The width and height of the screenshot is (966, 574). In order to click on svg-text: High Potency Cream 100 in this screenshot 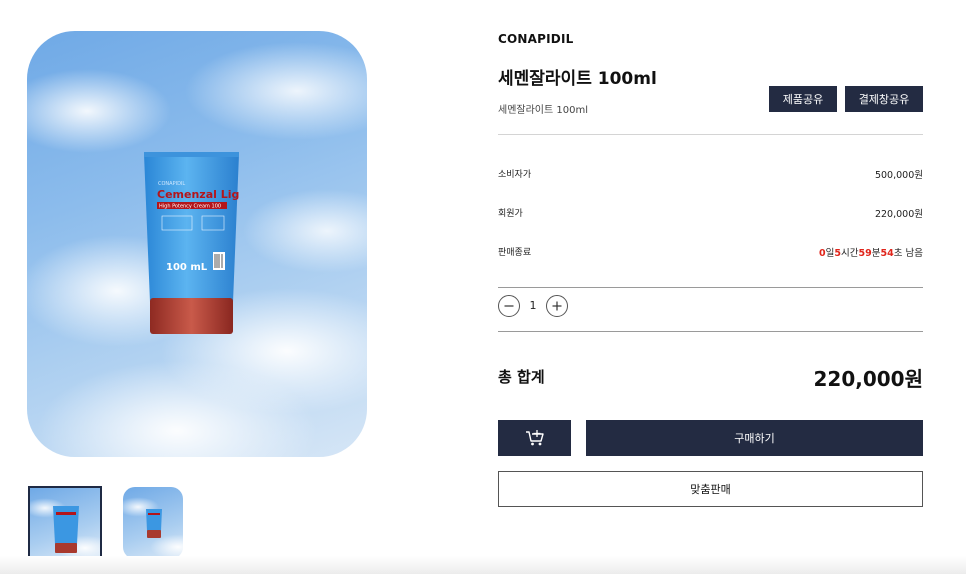, I will do `click(190, 207)`.